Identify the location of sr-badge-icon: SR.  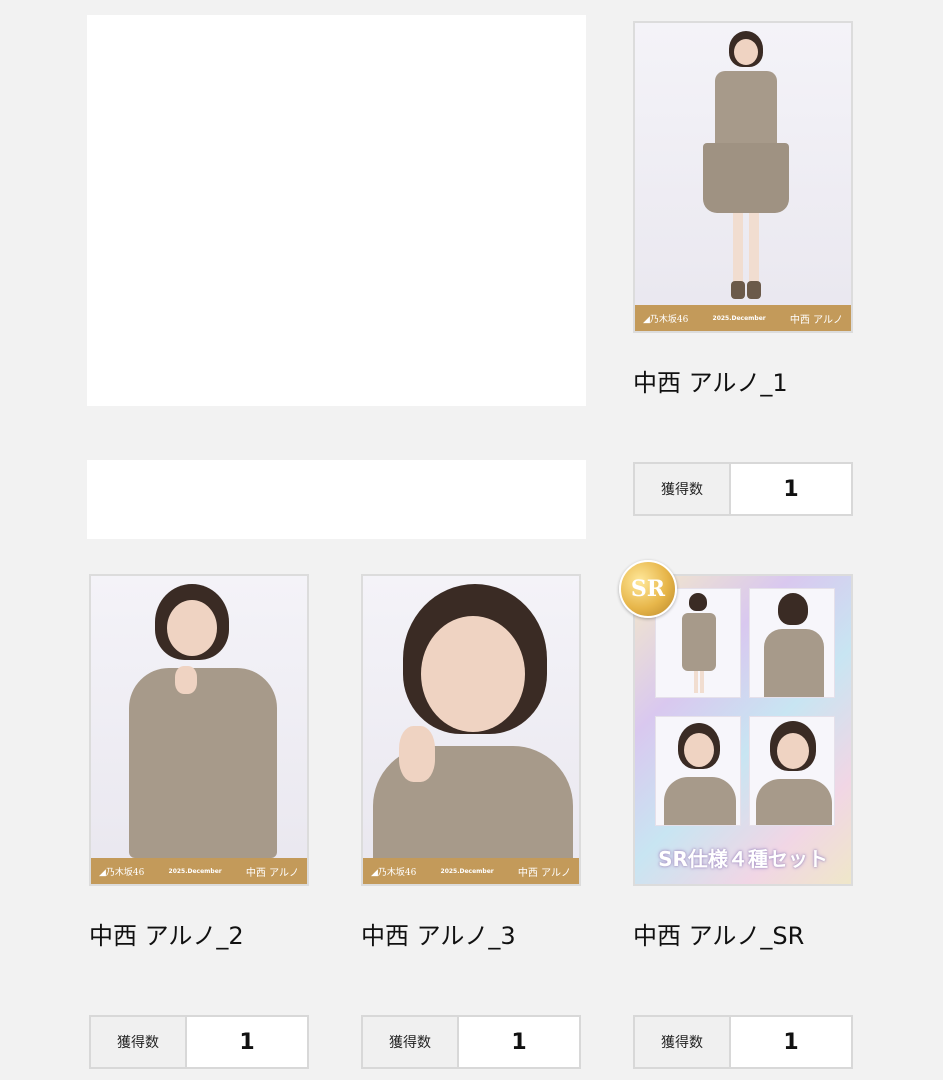
(648, 589).